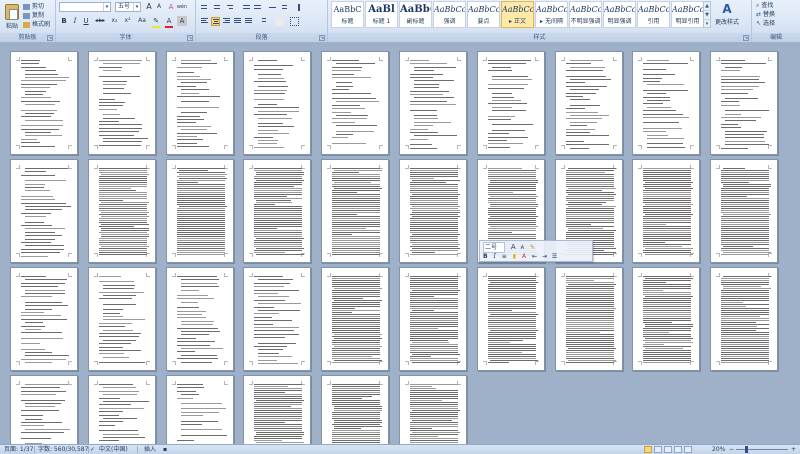 The height and width of the screenshot is (454, 800). I want to click on draft-view-button, so click(688, 449).